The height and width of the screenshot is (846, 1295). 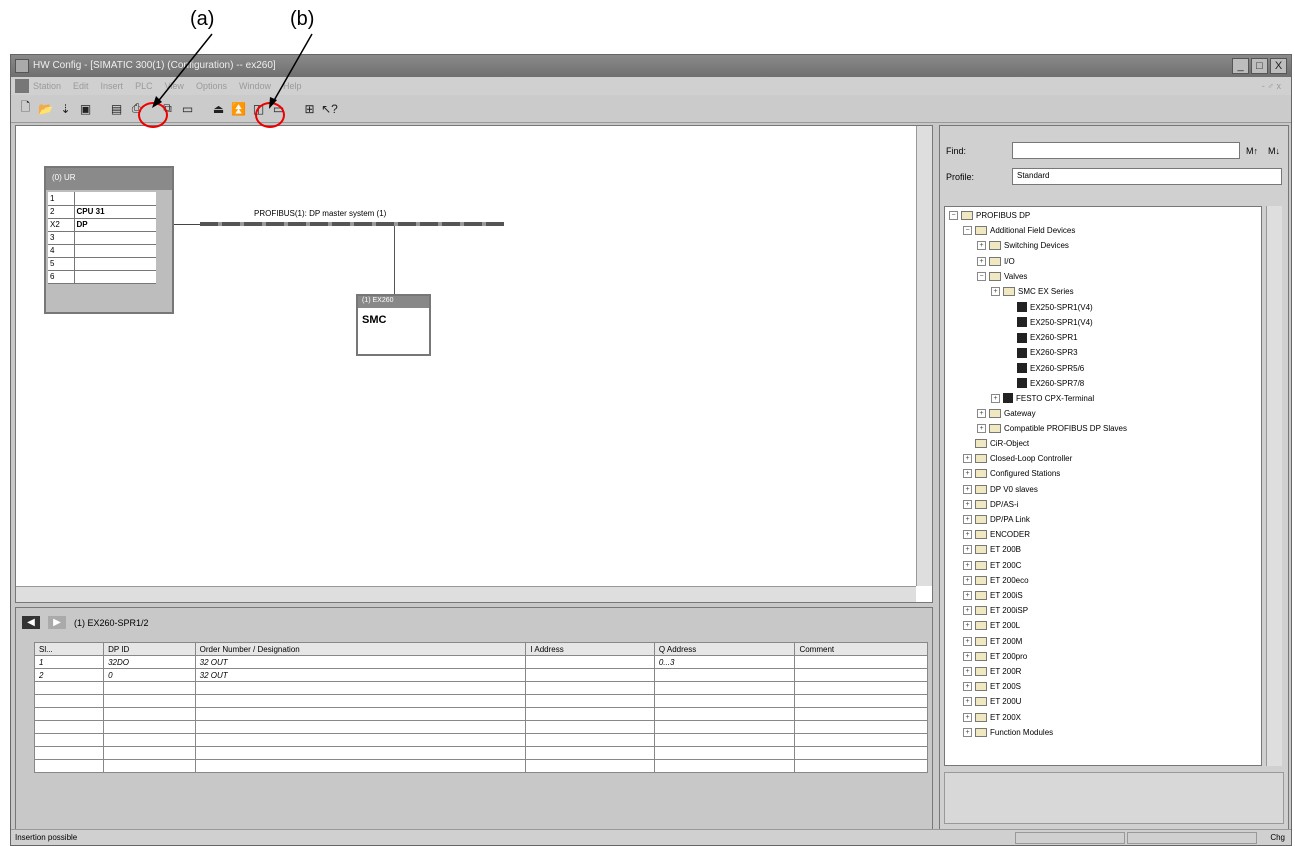 I want to click on forward-arrow-icon: ▶, so click(x=57, y=622).